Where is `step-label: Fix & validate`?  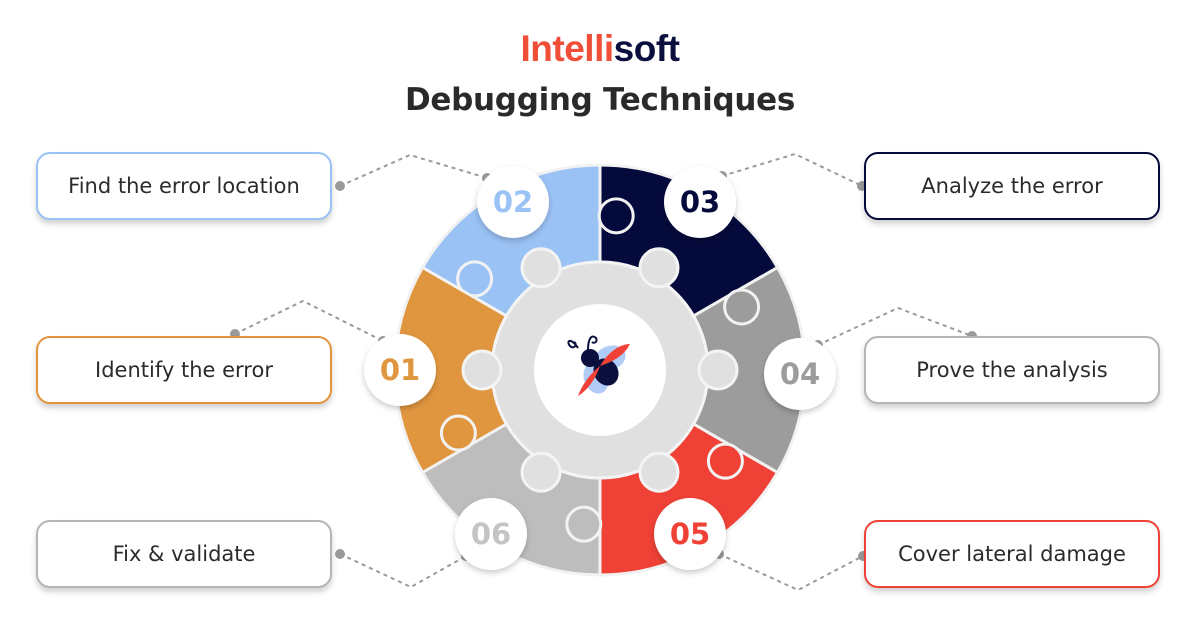
step-label: Fix & validate is located at coordinates (184, 554).